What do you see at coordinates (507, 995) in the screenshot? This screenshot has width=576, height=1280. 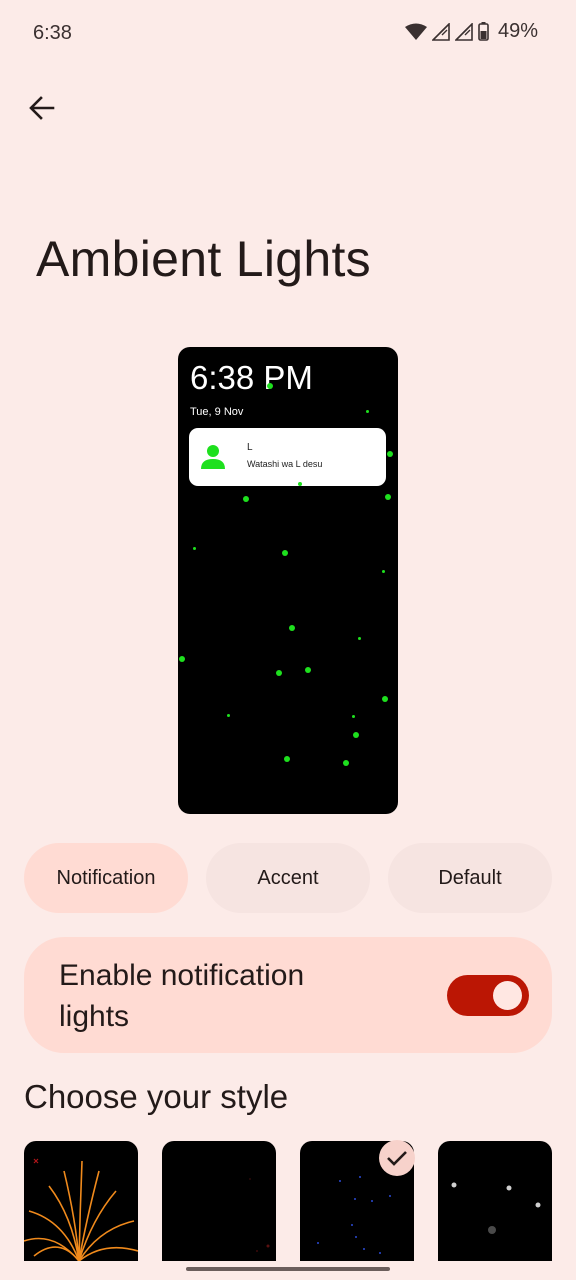 I see `toggle-knob` at bounding box center [507, 995].